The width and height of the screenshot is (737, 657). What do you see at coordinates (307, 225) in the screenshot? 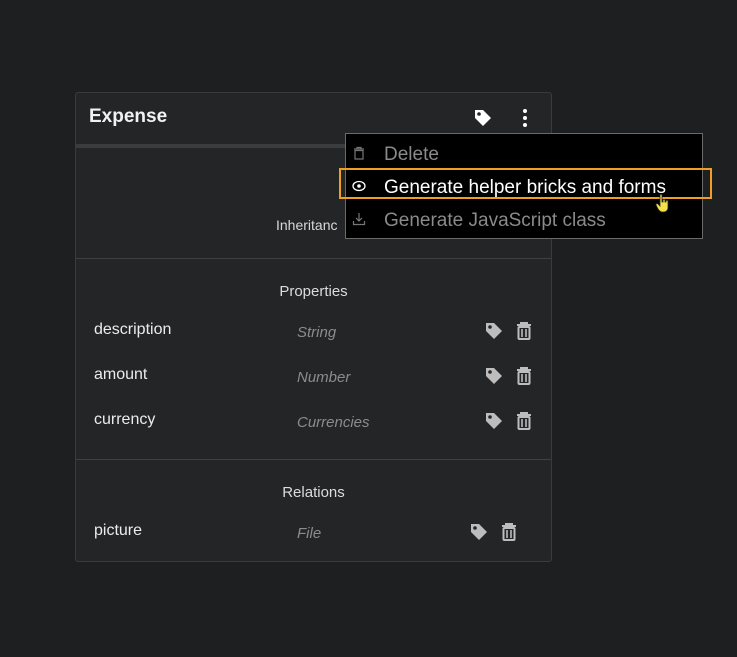
I see `inheritance-label: Inheritanc` at bounding box center [307, 225].